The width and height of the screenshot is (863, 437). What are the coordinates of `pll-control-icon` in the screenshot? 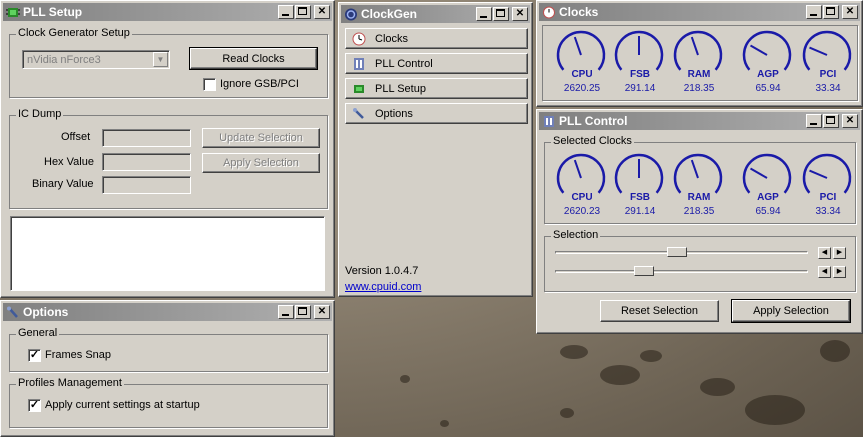 It's located at (549, 121).